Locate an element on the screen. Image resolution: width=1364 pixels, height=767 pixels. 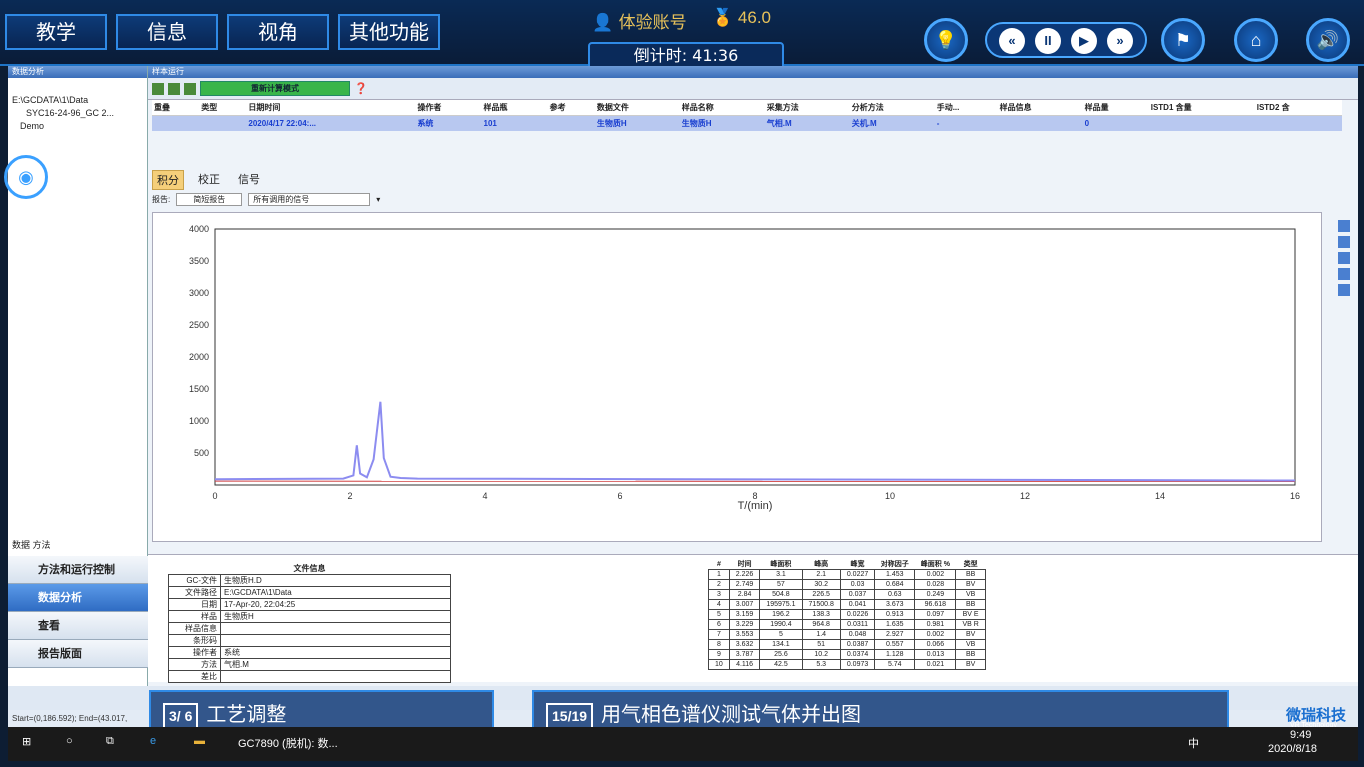
table-row: 9 3.787 25.6 10.2 0.0374 1.128 0.013 BB is located at coordinates (847, 654).